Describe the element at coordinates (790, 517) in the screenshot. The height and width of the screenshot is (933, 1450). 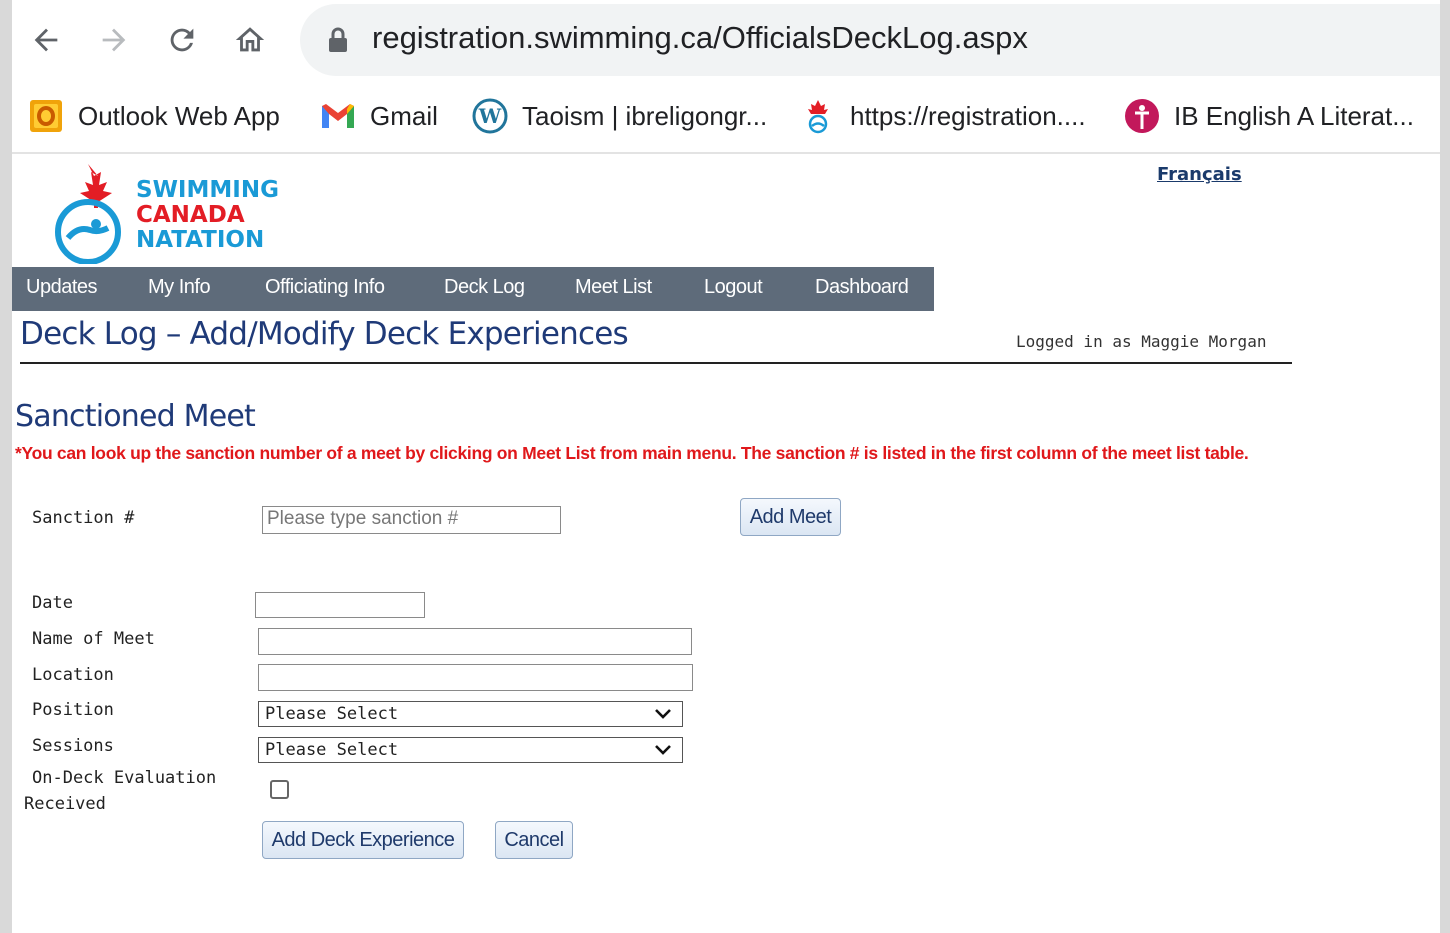
I see `add-meet-button: Add Meet` at that location.